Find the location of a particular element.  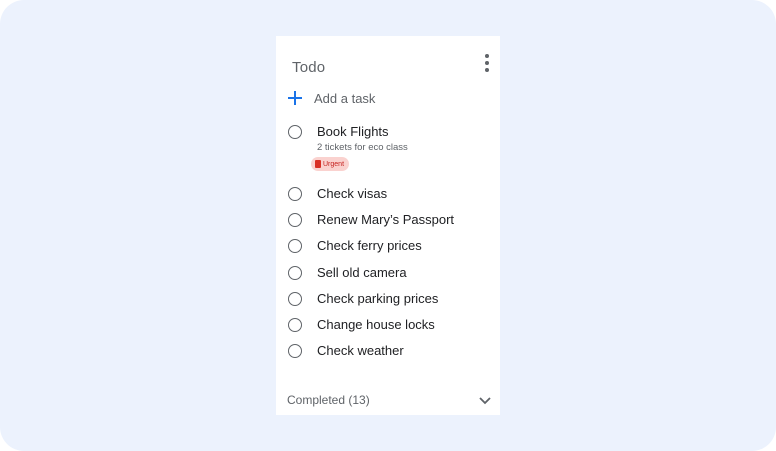

task-title: Renew Mary’s Passport is located at coordinates (386, 219).